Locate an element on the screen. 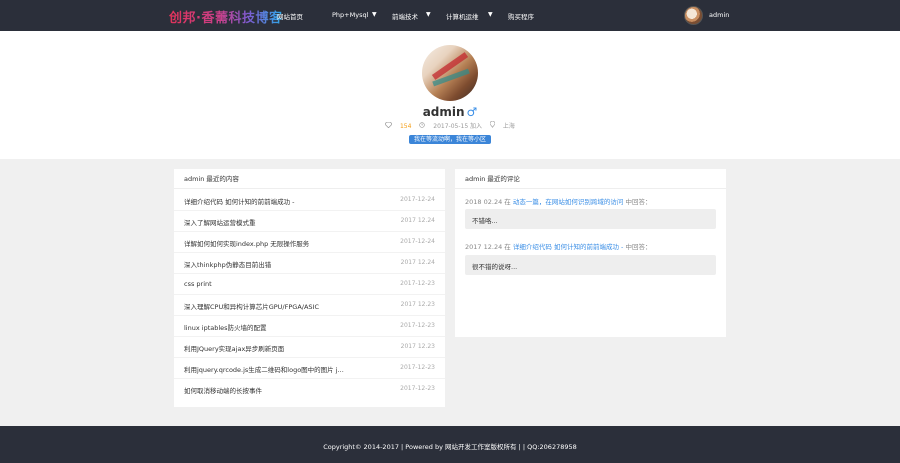 The width and height of the screenshot is (900, 463). post-title: 详细介绍代码 如何计知的前前端成功 - is located at coordinates (239, 201).